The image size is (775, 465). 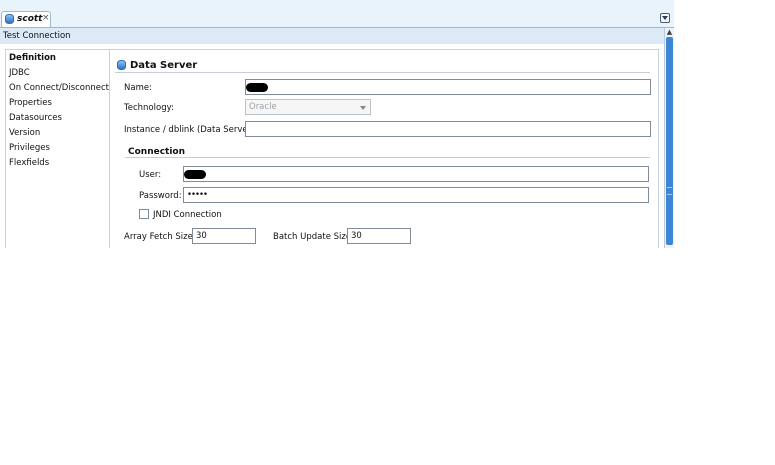 I want to click on array-fetch-size-field: 30, so click(x=224, y=236).